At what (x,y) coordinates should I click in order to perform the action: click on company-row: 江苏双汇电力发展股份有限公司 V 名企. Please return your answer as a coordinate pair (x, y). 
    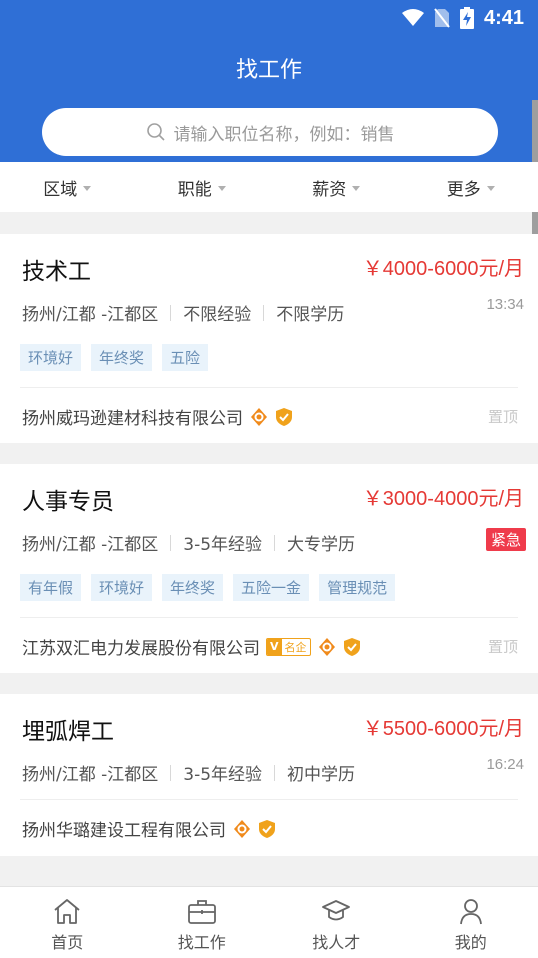
    Looking at the image, I should click on (191, 646).